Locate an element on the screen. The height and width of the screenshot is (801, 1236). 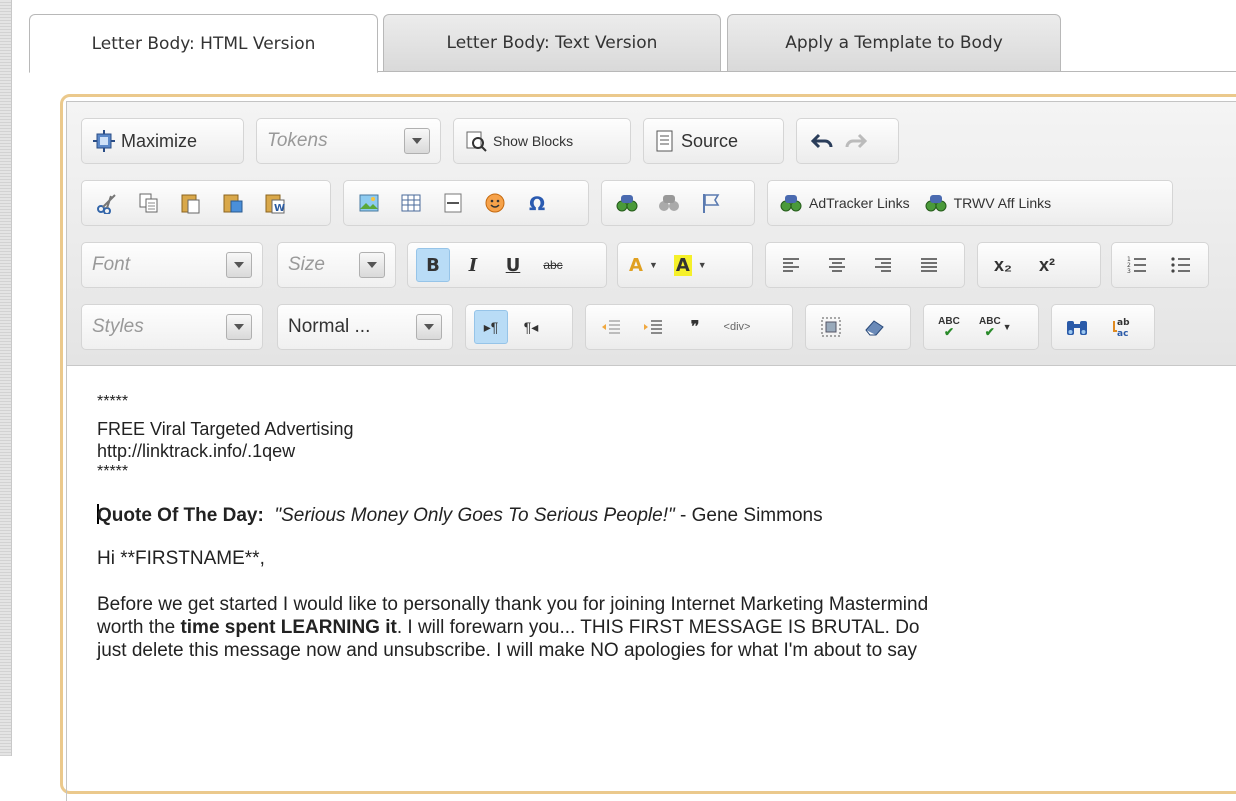
horizontal-rule-button is located at coordinates (453, 203).